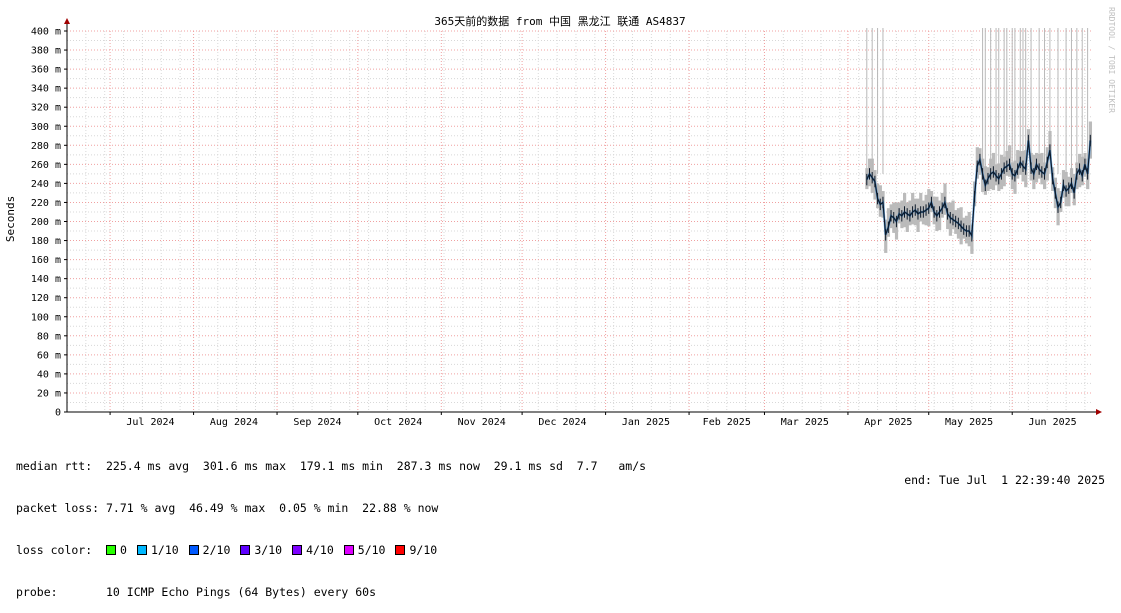 This screenshot has height=613, width=1121. What do you see at coordinates (46, 146) in the screenshot?
I see `y-tick-label: 280 m` at bounding box center [46, 146].